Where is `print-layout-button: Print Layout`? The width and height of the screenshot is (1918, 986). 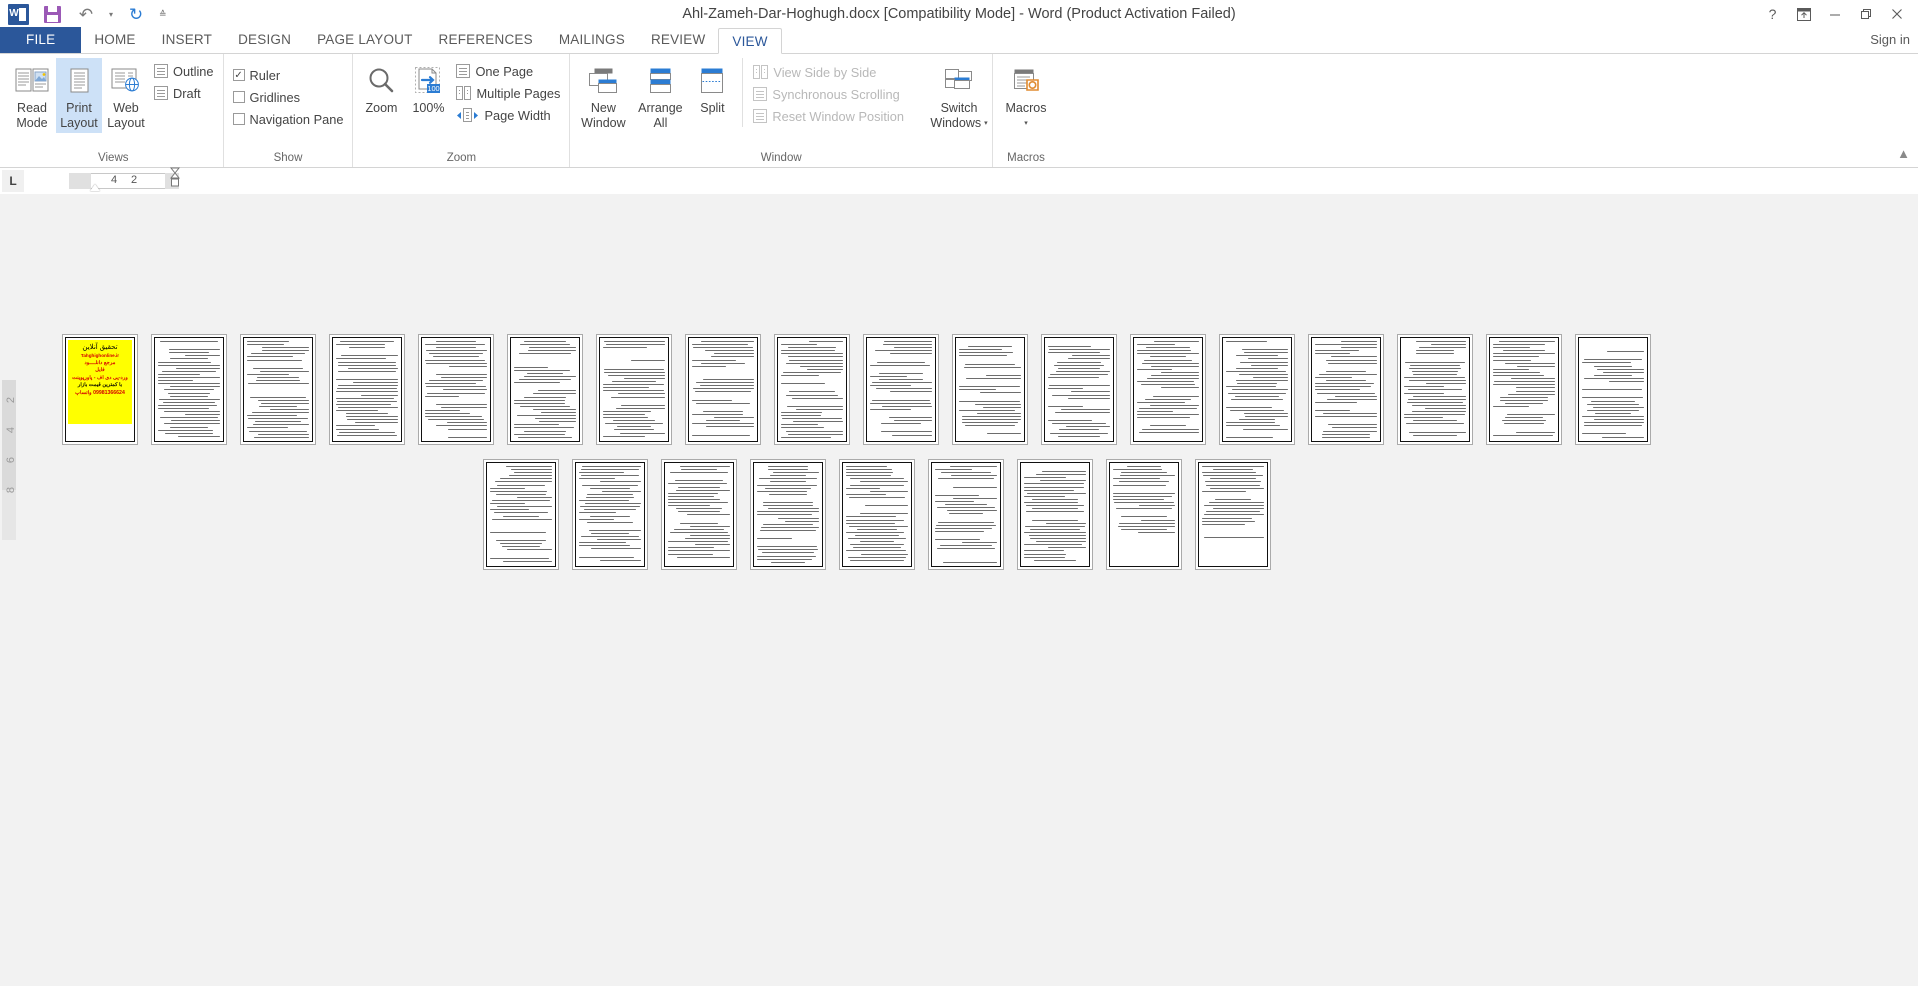
print-layout-button: Print Layout is located at coordinates (79, 95).